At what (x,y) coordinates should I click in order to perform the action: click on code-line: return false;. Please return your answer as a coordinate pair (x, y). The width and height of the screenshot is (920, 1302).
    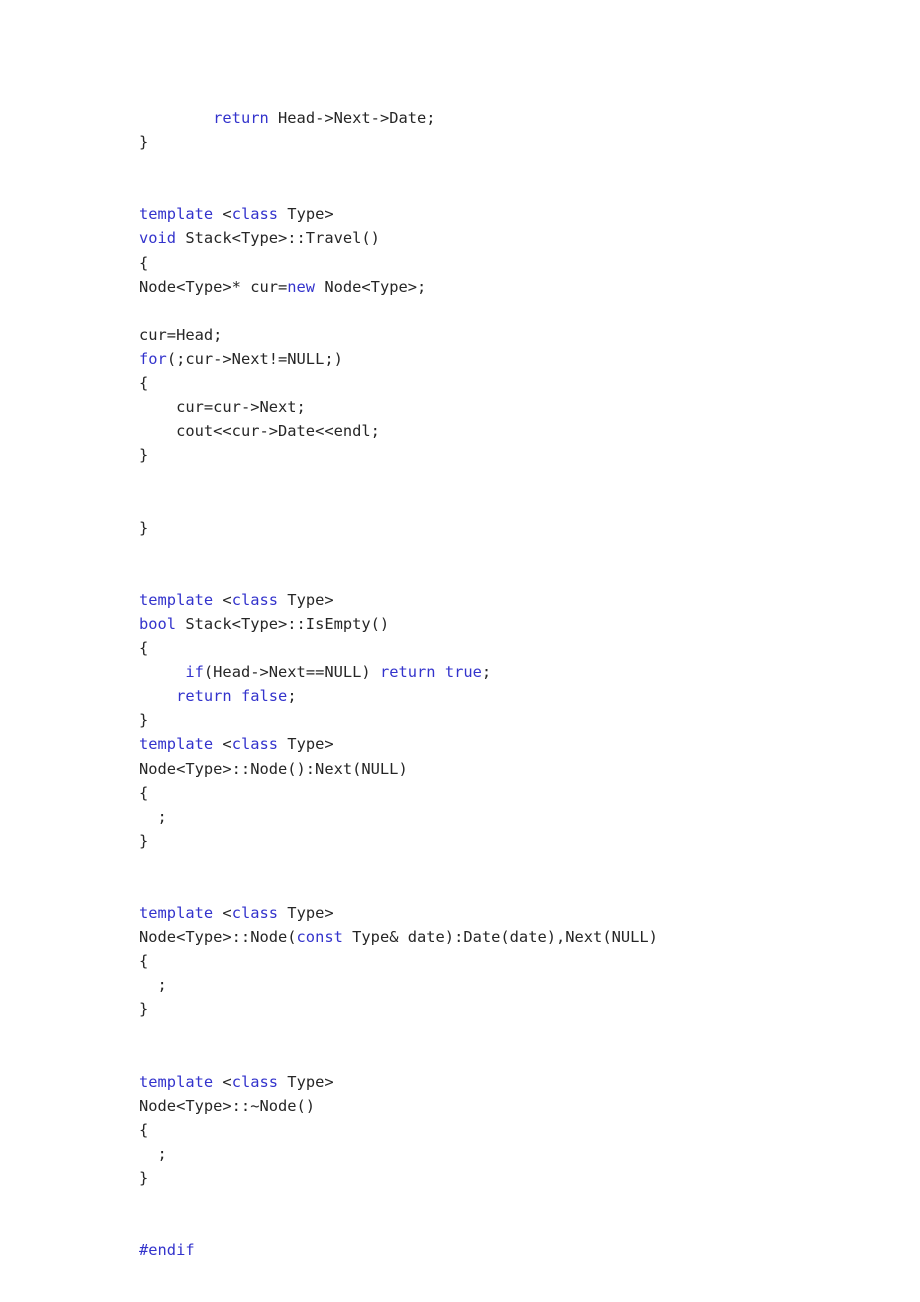
    Looking at the image, I should click on (236, 696).